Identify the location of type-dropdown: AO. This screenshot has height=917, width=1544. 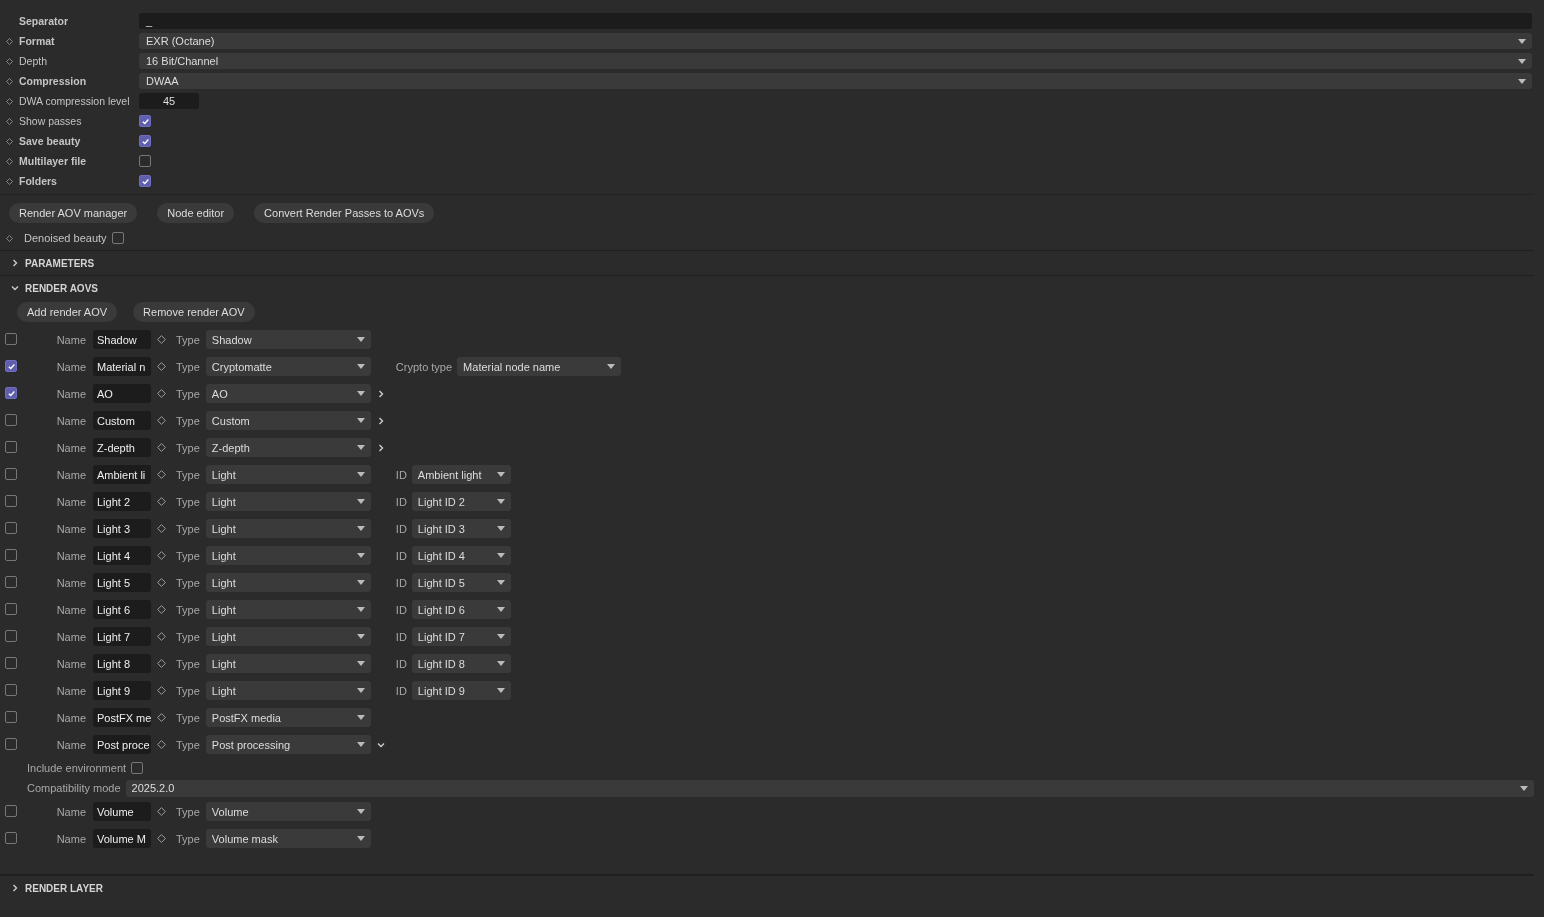
(288, 393).